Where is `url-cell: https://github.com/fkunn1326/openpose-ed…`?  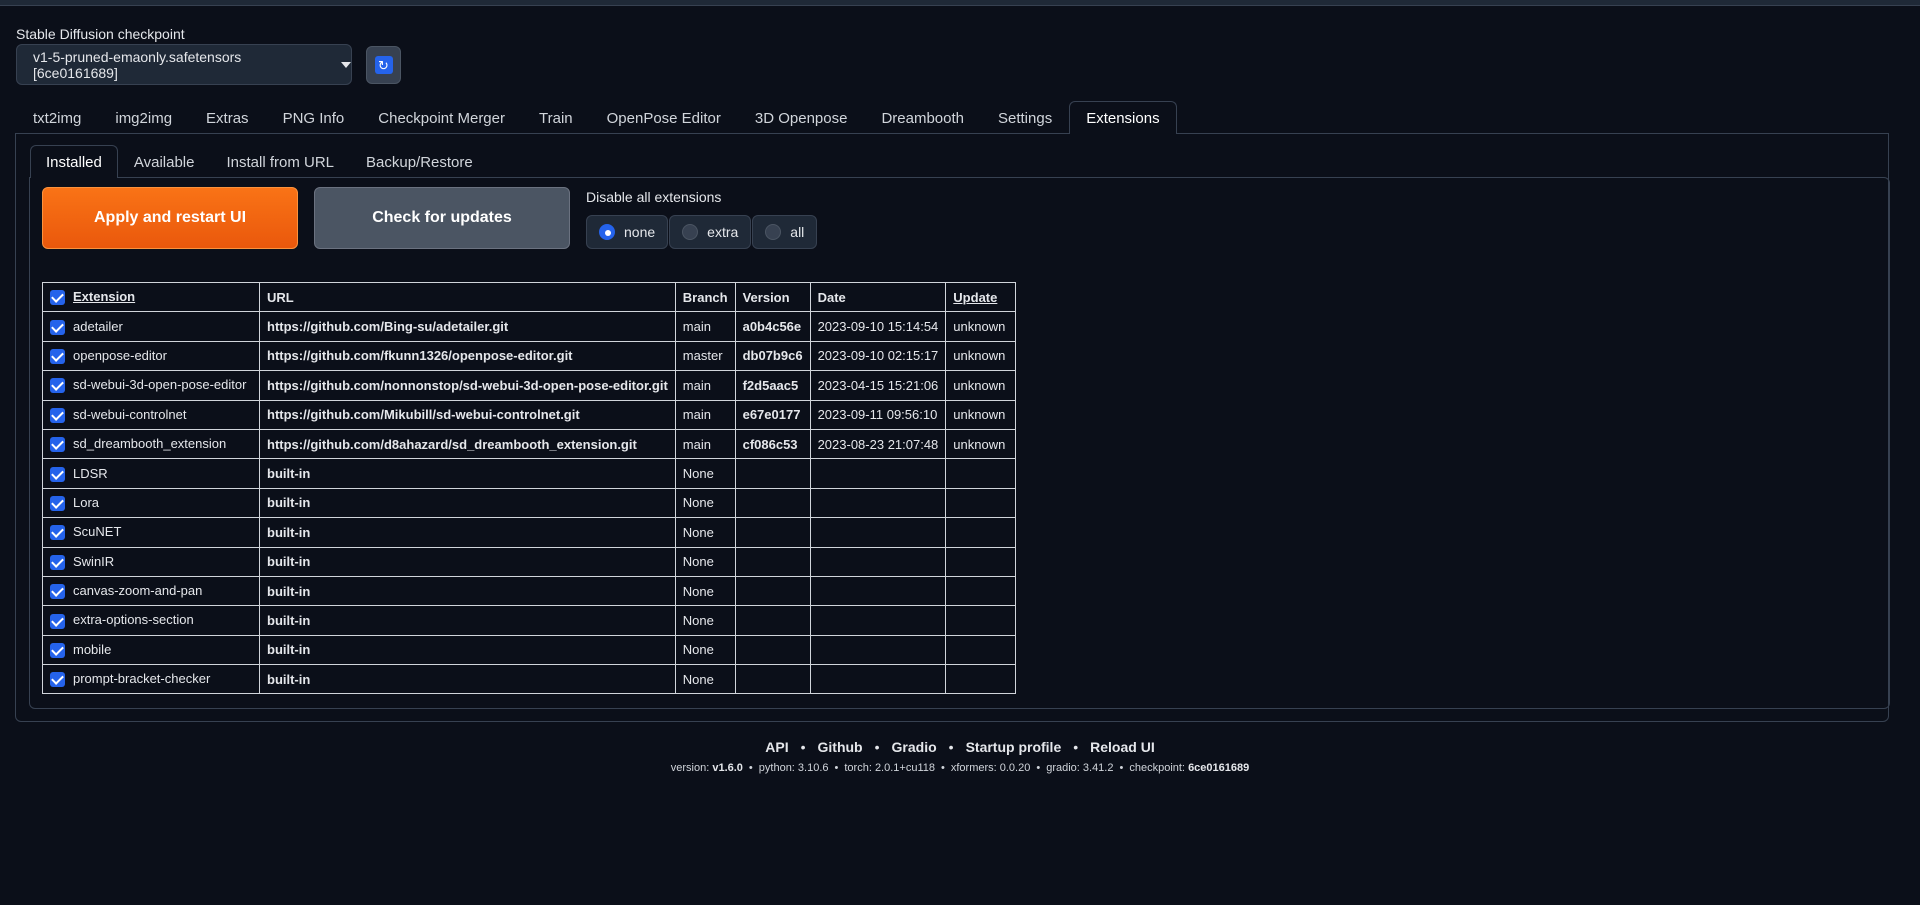
url-cell: https://github.com/fkunn1326/openpose-ed… is located at coordinates (467, 356).